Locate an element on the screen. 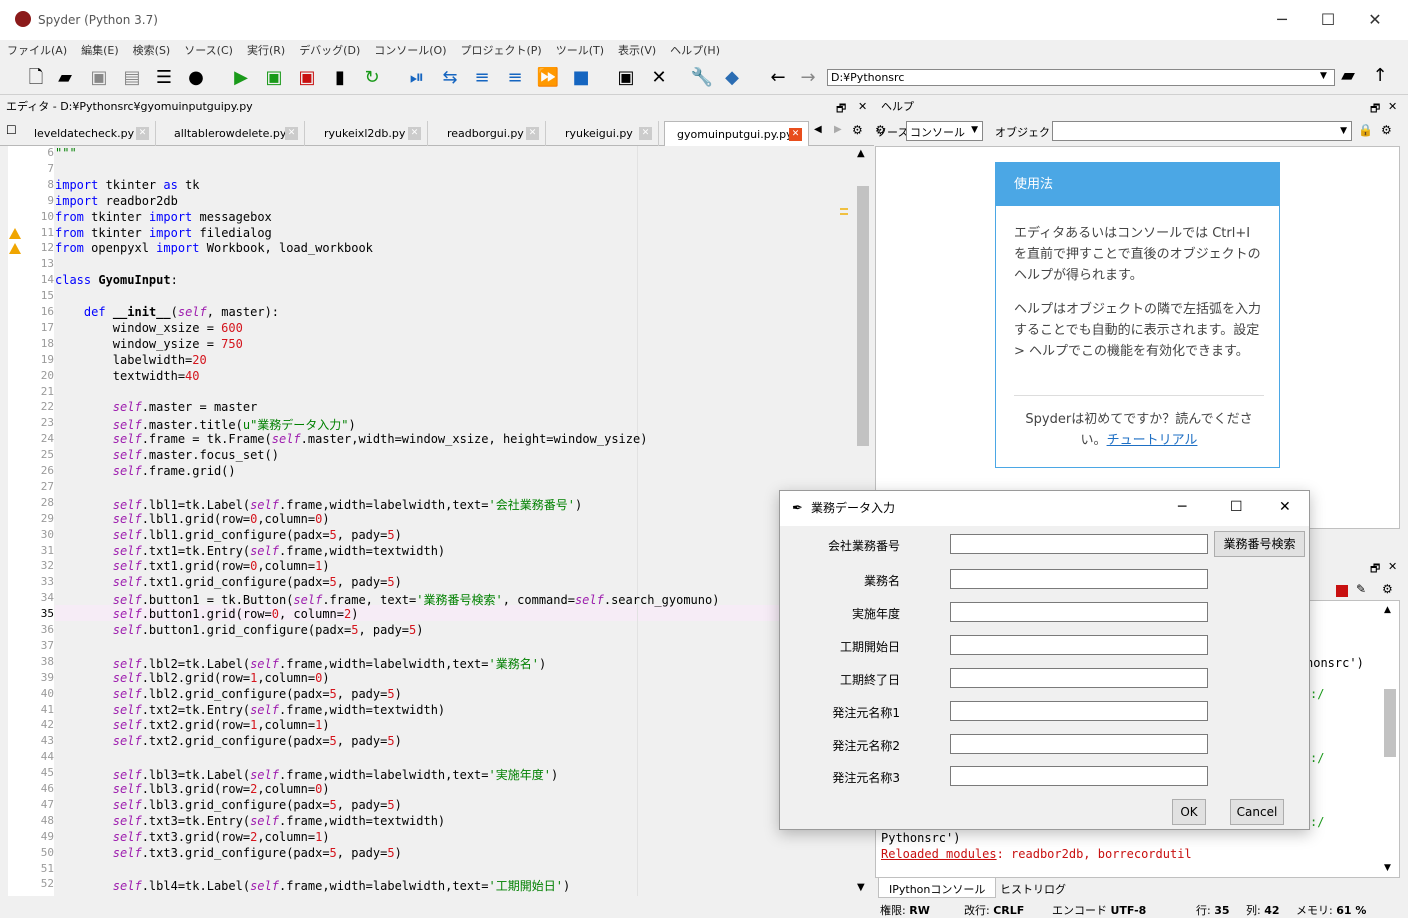 This screenshot has height=918, width=1408. code-line: window_ysize = 750 is located at coordinates (149, 344).